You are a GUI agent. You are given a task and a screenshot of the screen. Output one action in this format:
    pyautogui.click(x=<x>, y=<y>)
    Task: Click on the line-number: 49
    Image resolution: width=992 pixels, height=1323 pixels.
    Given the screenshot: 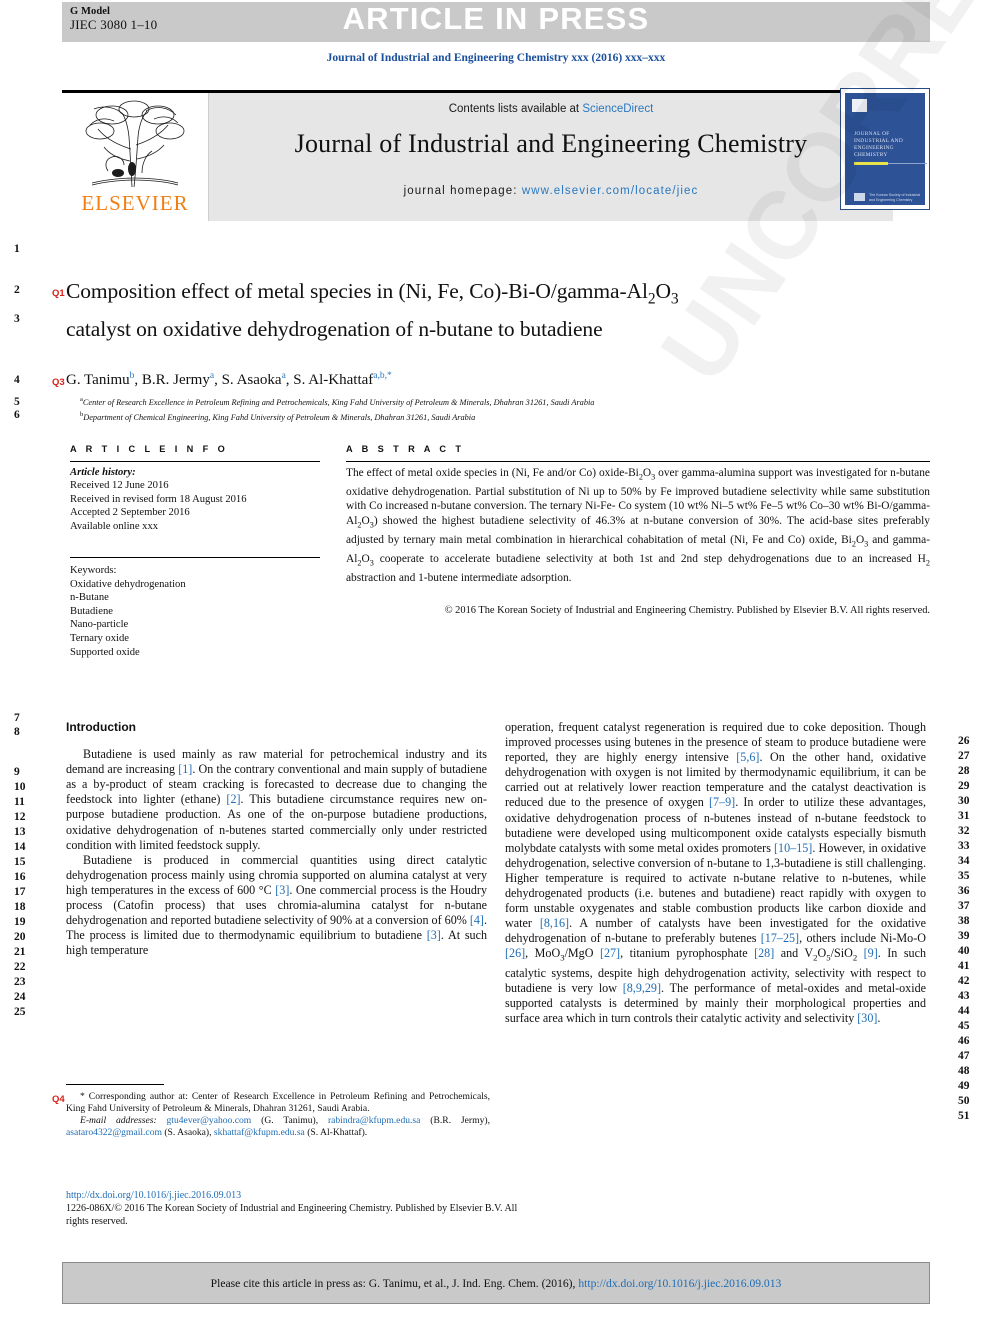 What is the action you would take?
    pyautogui.click(x=964, y=1086)
    